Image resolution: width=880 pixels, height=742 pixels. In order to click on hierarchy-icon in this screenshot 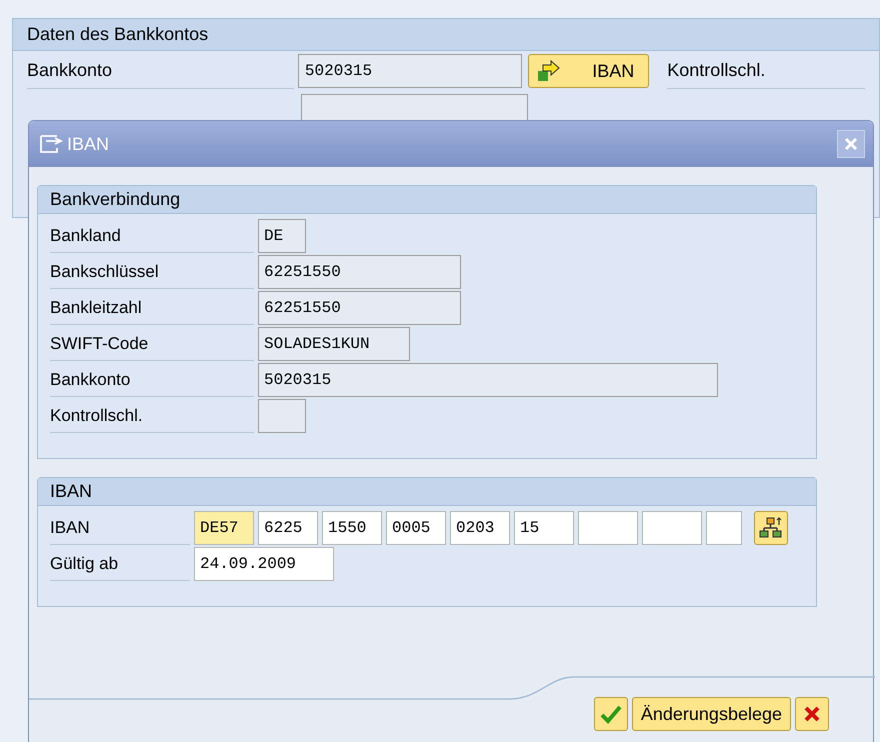, I will do `click(771, 528)`.